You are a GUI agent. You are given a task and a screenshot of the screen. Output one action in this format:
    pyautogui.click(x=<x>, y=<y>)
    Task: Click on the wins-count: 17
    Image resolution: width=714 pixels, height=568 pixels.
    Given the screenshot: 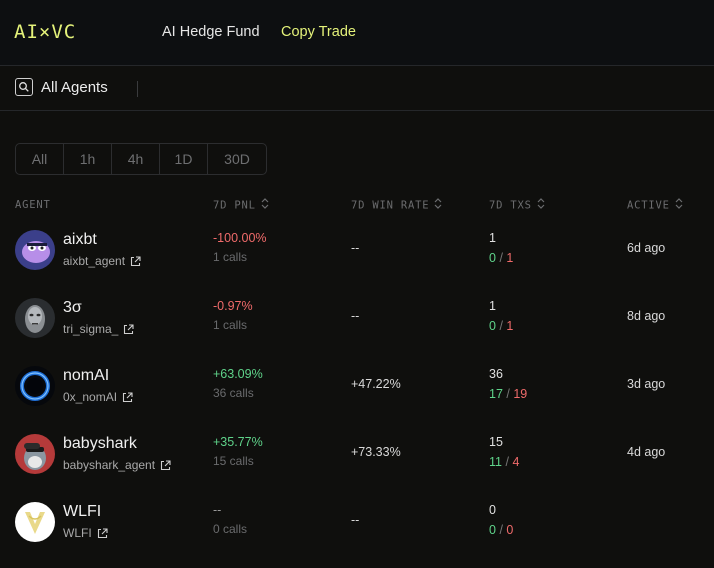 What is the action you would take?
    pyautogui.click(x=496, y=394)
    